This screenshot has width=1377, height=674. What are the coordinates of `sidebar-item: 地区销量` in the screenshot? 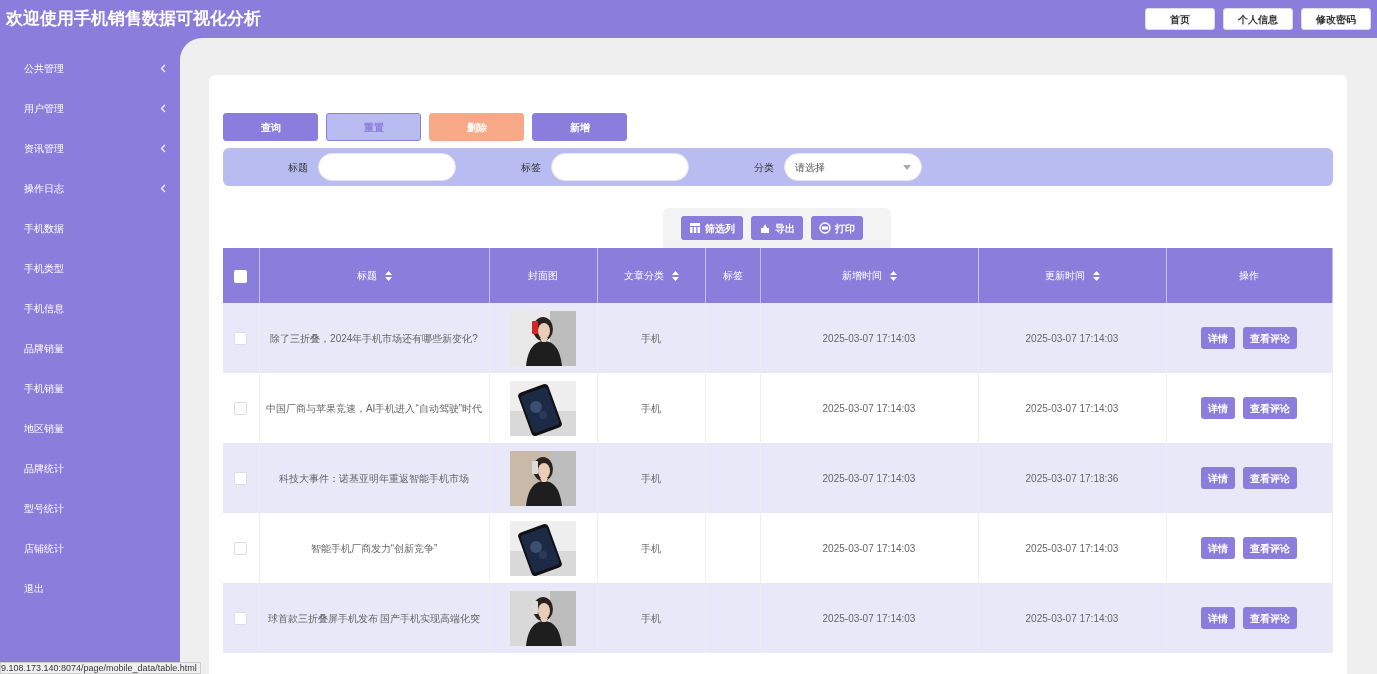 It's located at (90, 428).